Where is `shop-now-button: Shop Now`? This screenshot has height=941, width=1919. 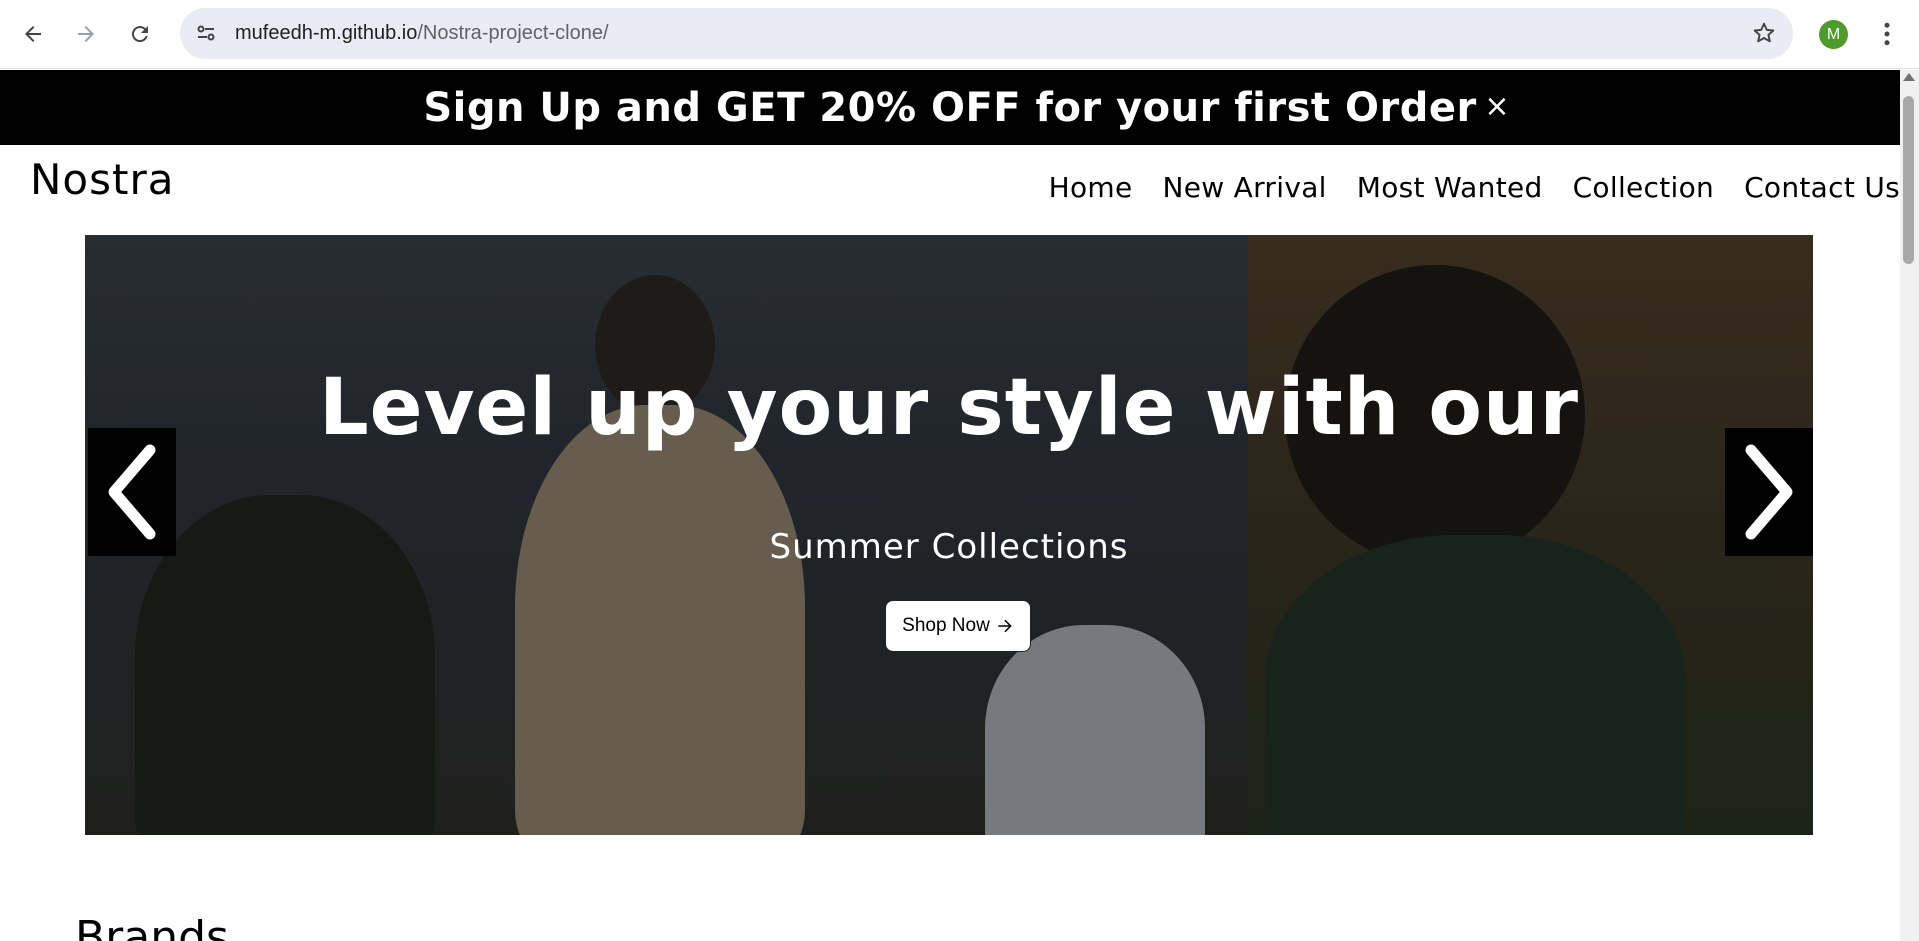
shop-now-button: Shop Now is located at coordinates (958, 626).